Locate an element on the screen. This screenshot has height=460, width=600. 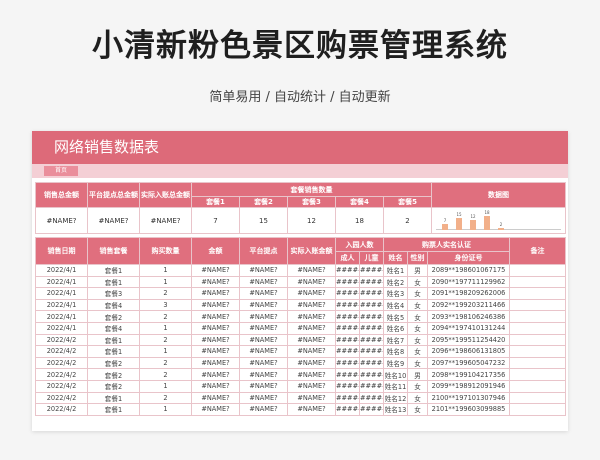
cell-package-1-count: 7 is located at coordinates (215, 220).